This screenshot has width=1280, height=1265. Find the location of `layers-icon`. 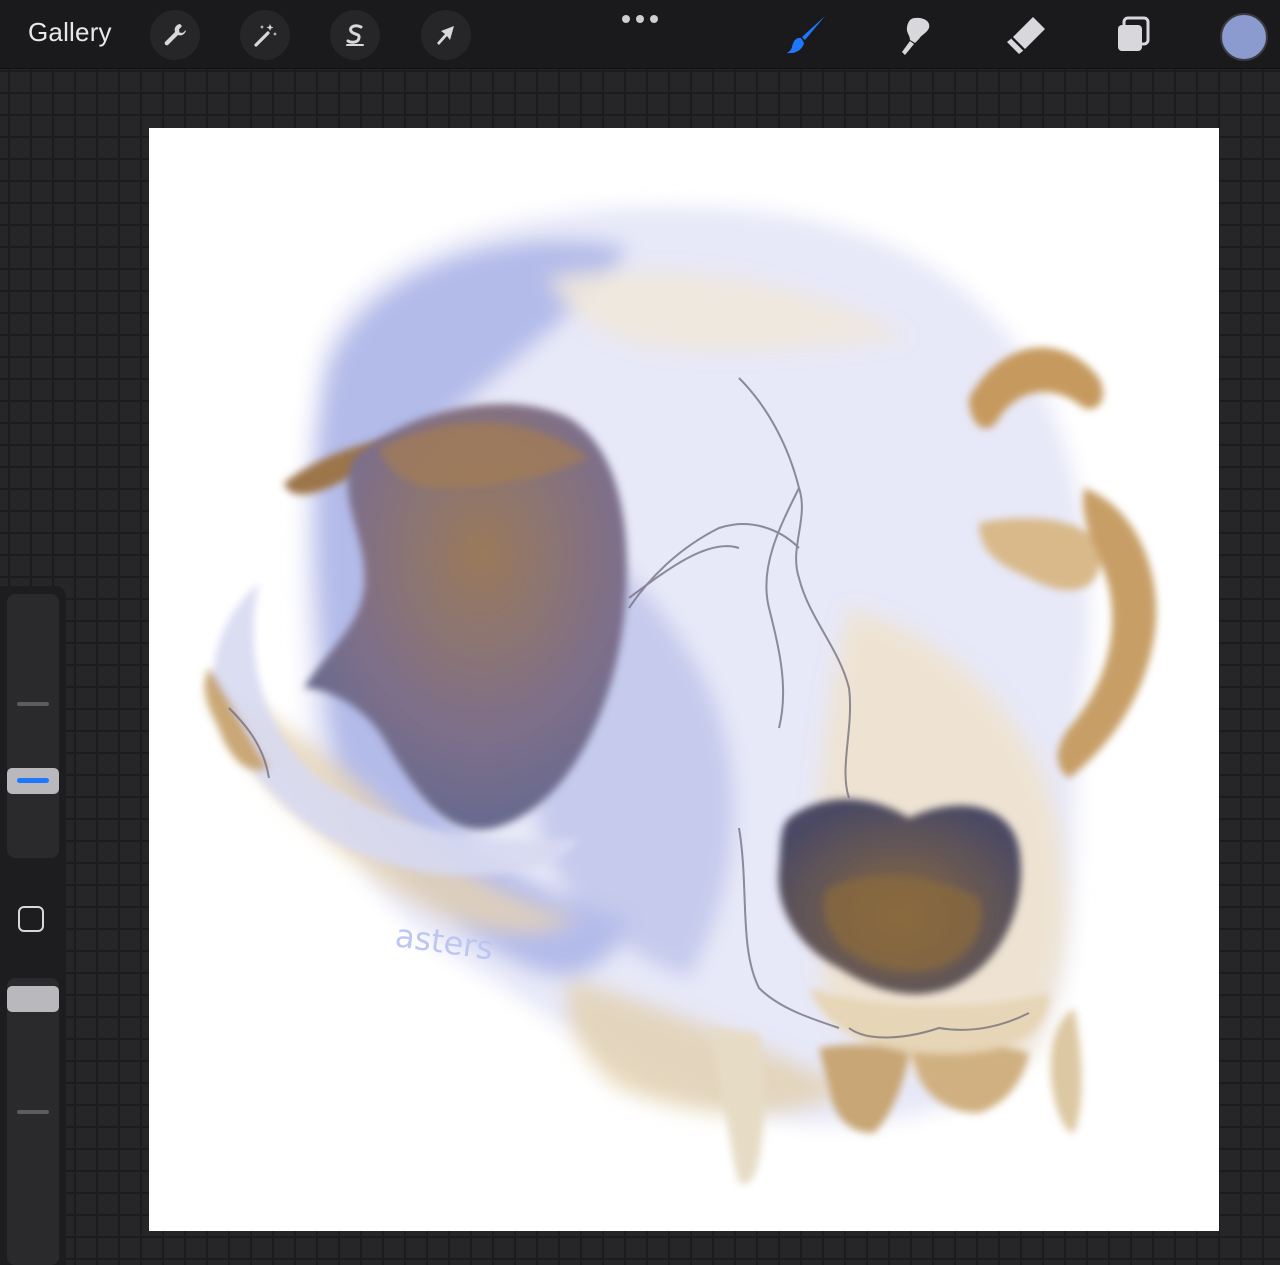

layers-icon is located at coordinates (1134, 33).